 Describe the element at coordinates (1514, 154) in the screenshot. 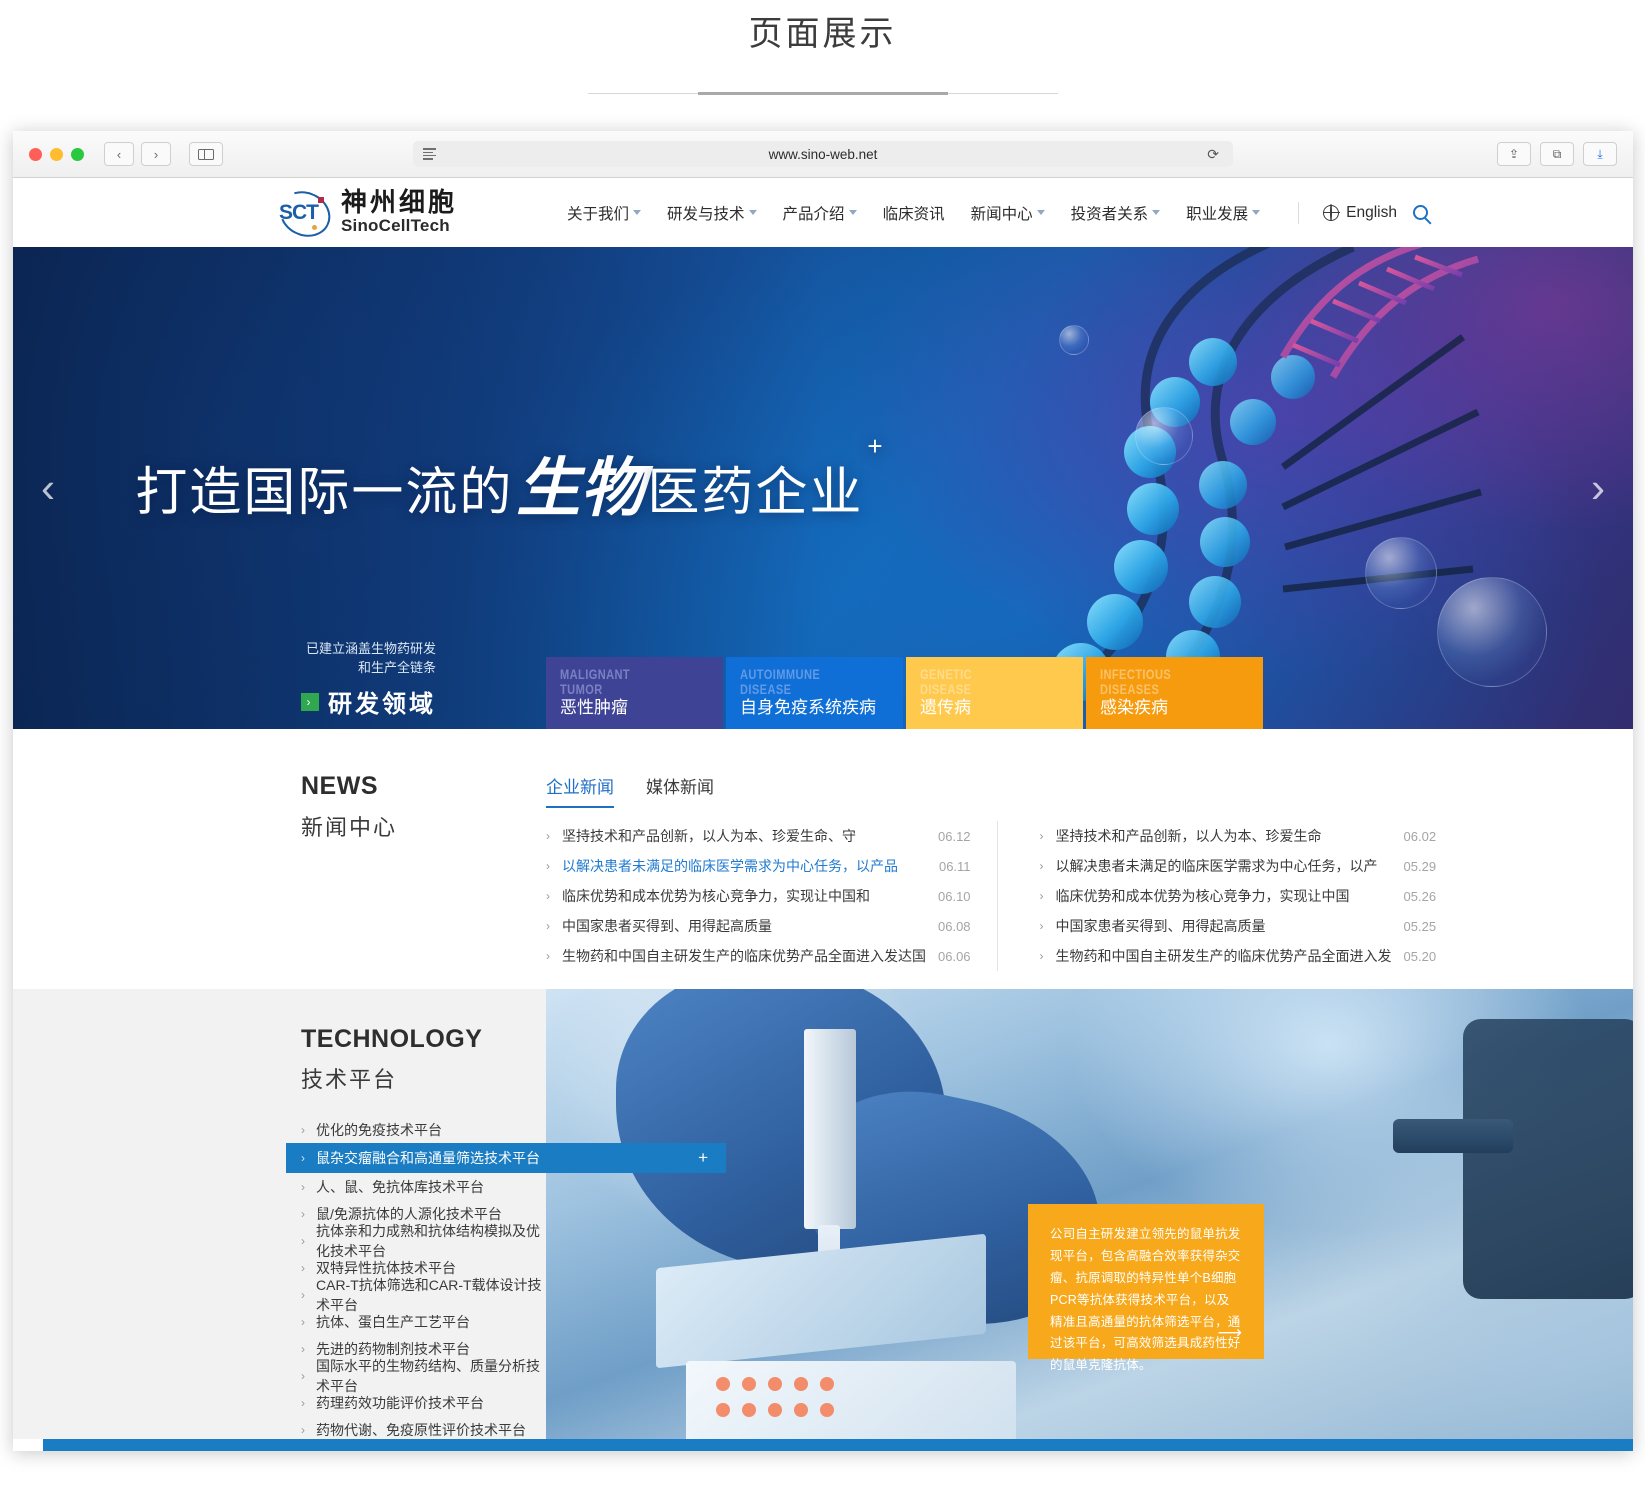

I see `share-button: ⇪` at that location.